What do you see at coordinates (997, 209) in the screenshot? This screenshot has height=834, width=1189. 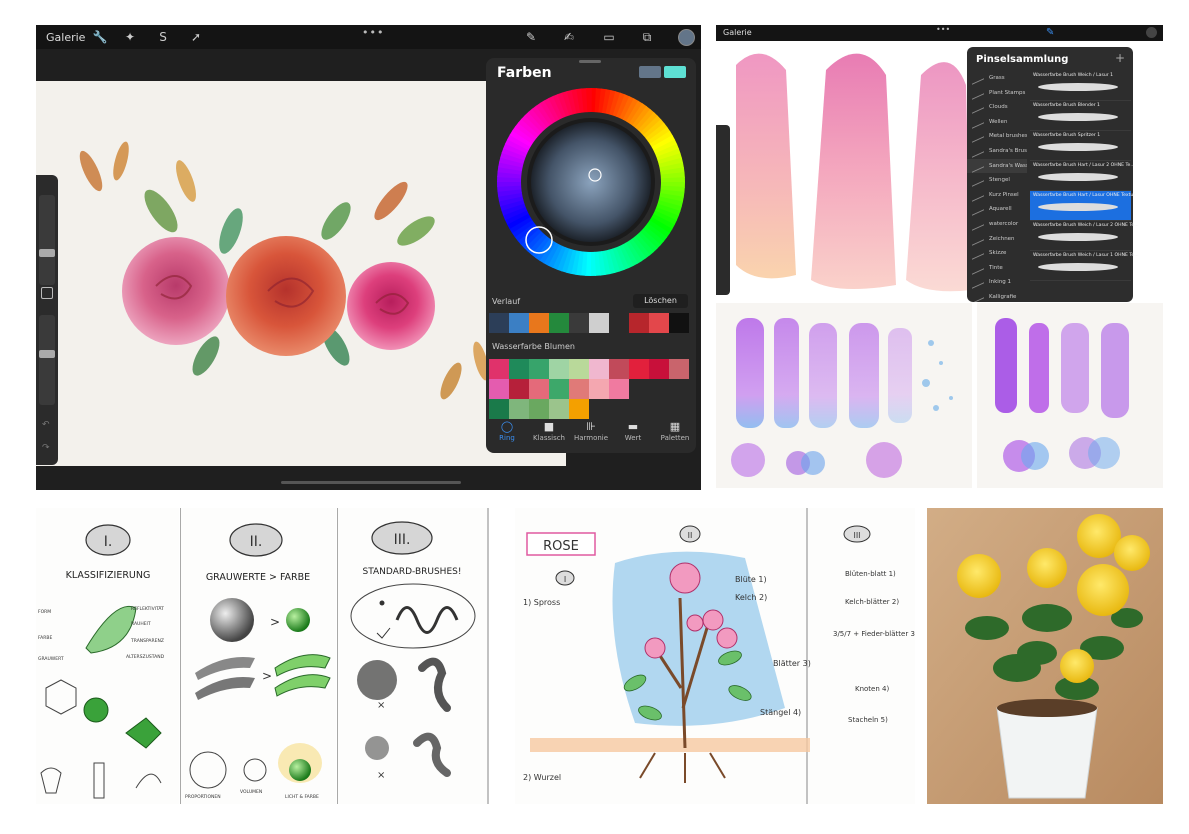 I see `brush-category-item: Aquarell` at bounding box center [997, 209].